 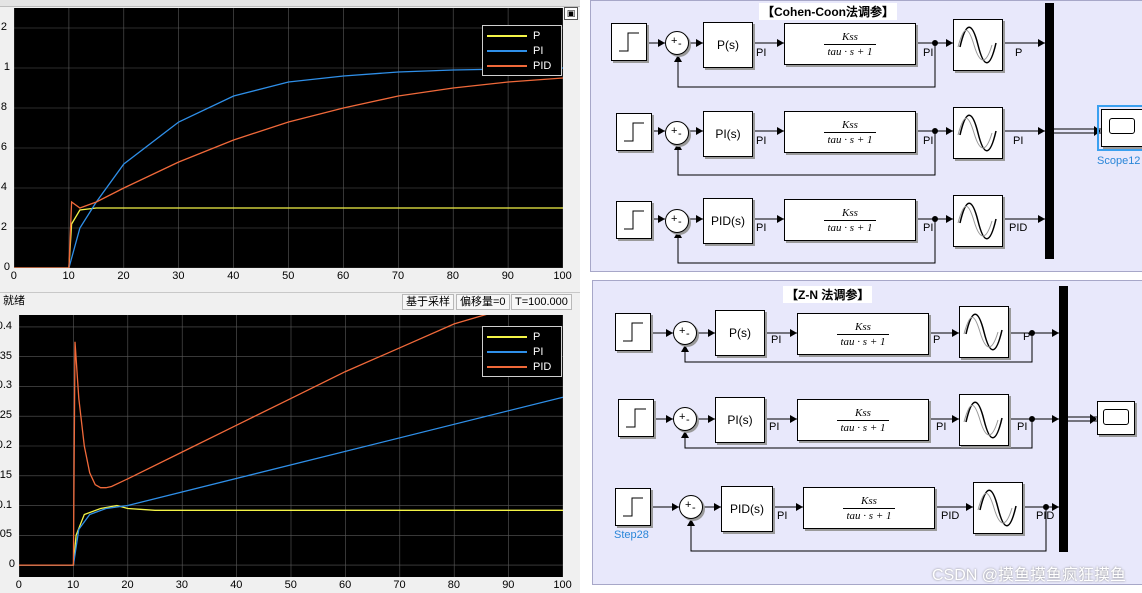 What do you see at coordinates (288, 276) in the screenshot?
I see `x-tick-label: 50` at bounding box center [288, 276].